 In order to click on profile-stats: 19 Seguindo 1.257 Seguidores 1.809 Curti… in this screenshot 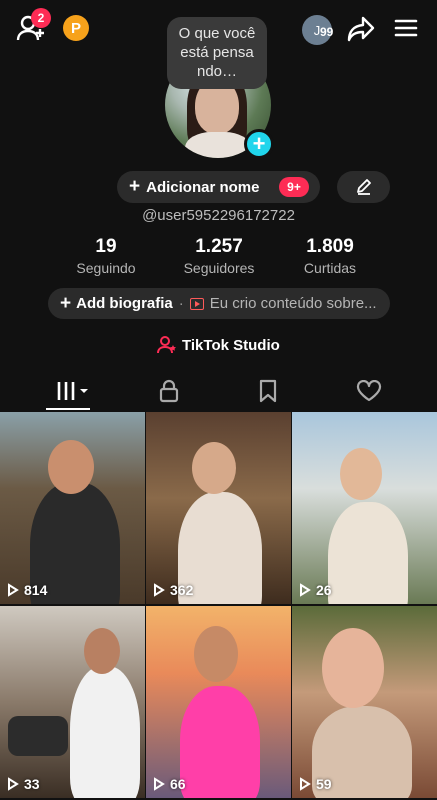, I will do `click(218, 258)`.